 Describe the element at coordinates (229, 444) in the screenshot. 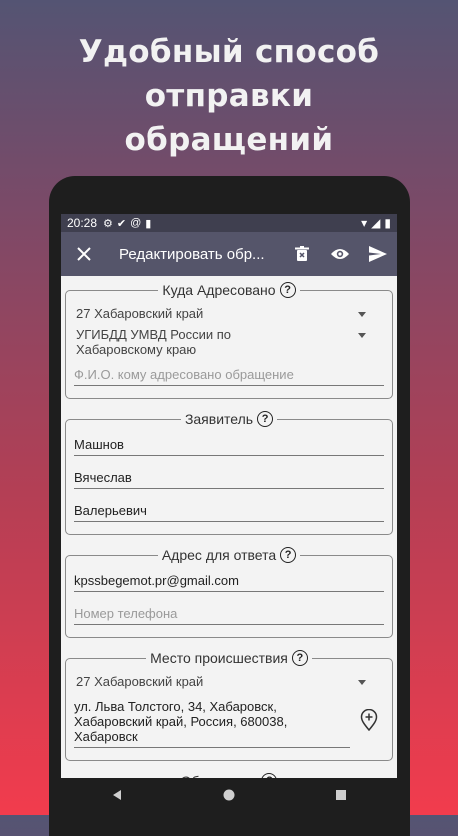

I see `last-name-field: Машнов` at that location.